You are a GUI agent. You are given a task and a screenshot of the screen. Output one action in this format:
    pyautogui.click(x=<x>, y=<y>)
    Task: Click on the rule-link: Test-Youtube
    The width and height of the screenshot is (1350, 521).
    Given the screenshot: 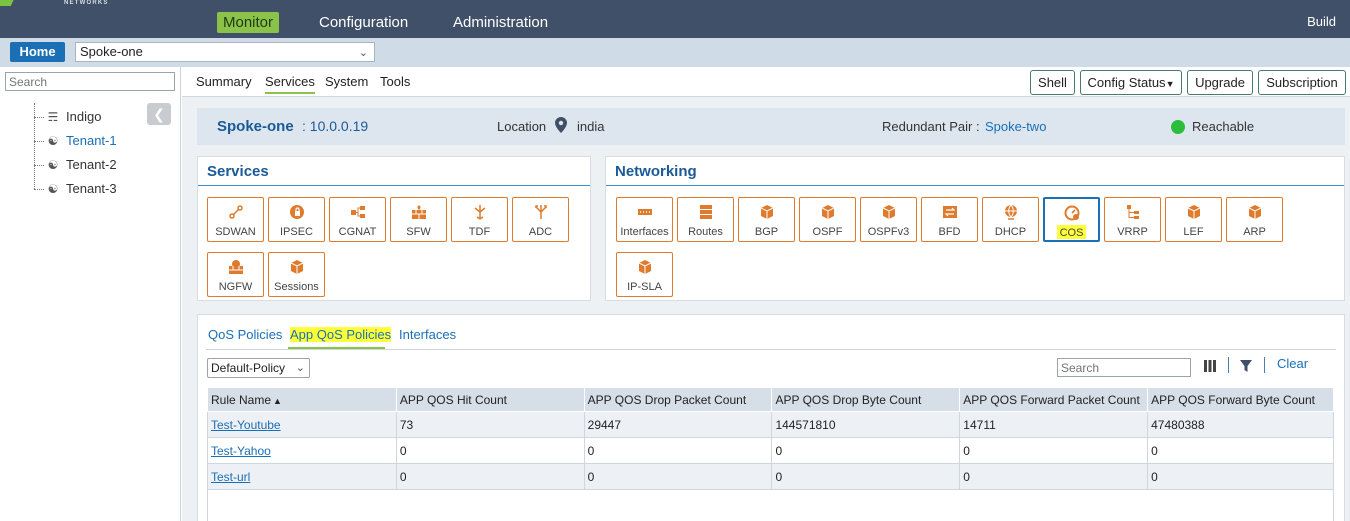 What is the action you would take?
    pyautogui.click(x=246, y=425)
    